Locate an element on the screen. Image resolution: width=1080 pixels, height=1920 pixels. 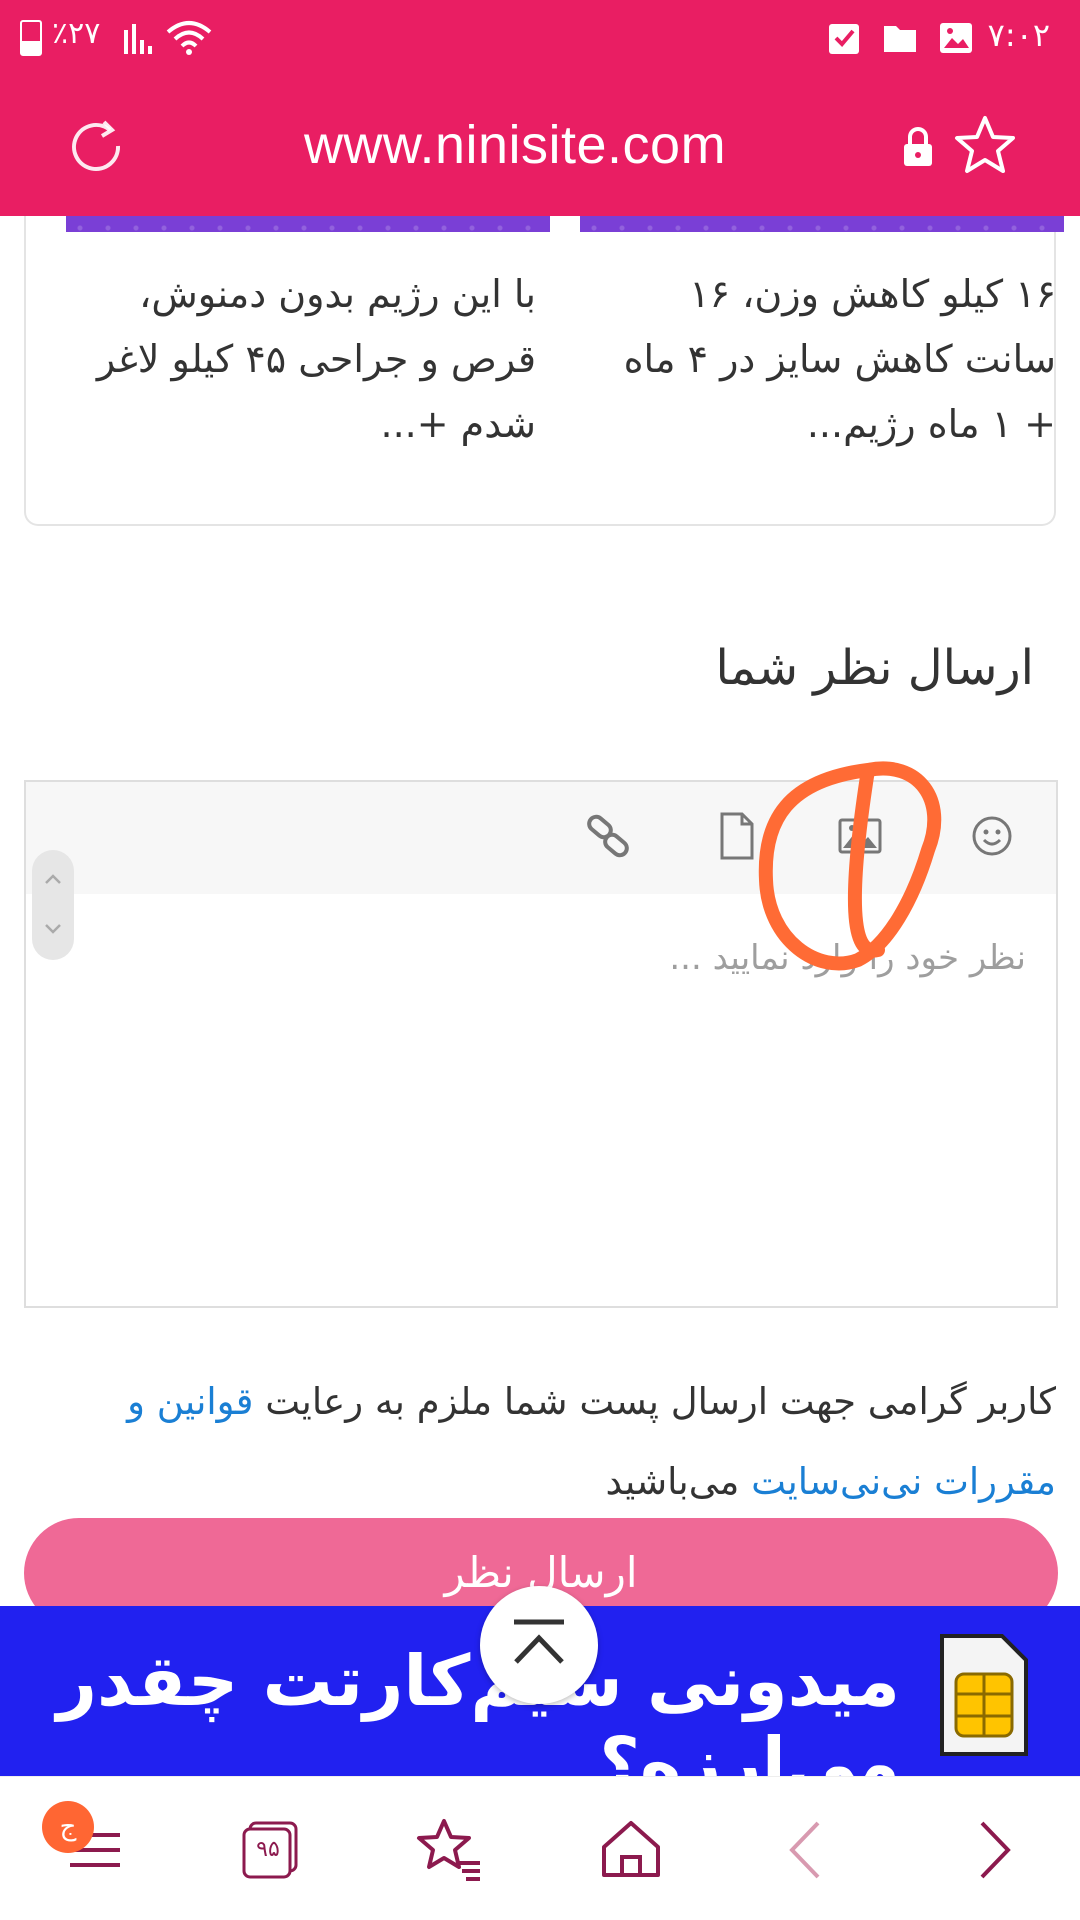
address-bar: www.ninisite.com is located at coordinates (540, 146).